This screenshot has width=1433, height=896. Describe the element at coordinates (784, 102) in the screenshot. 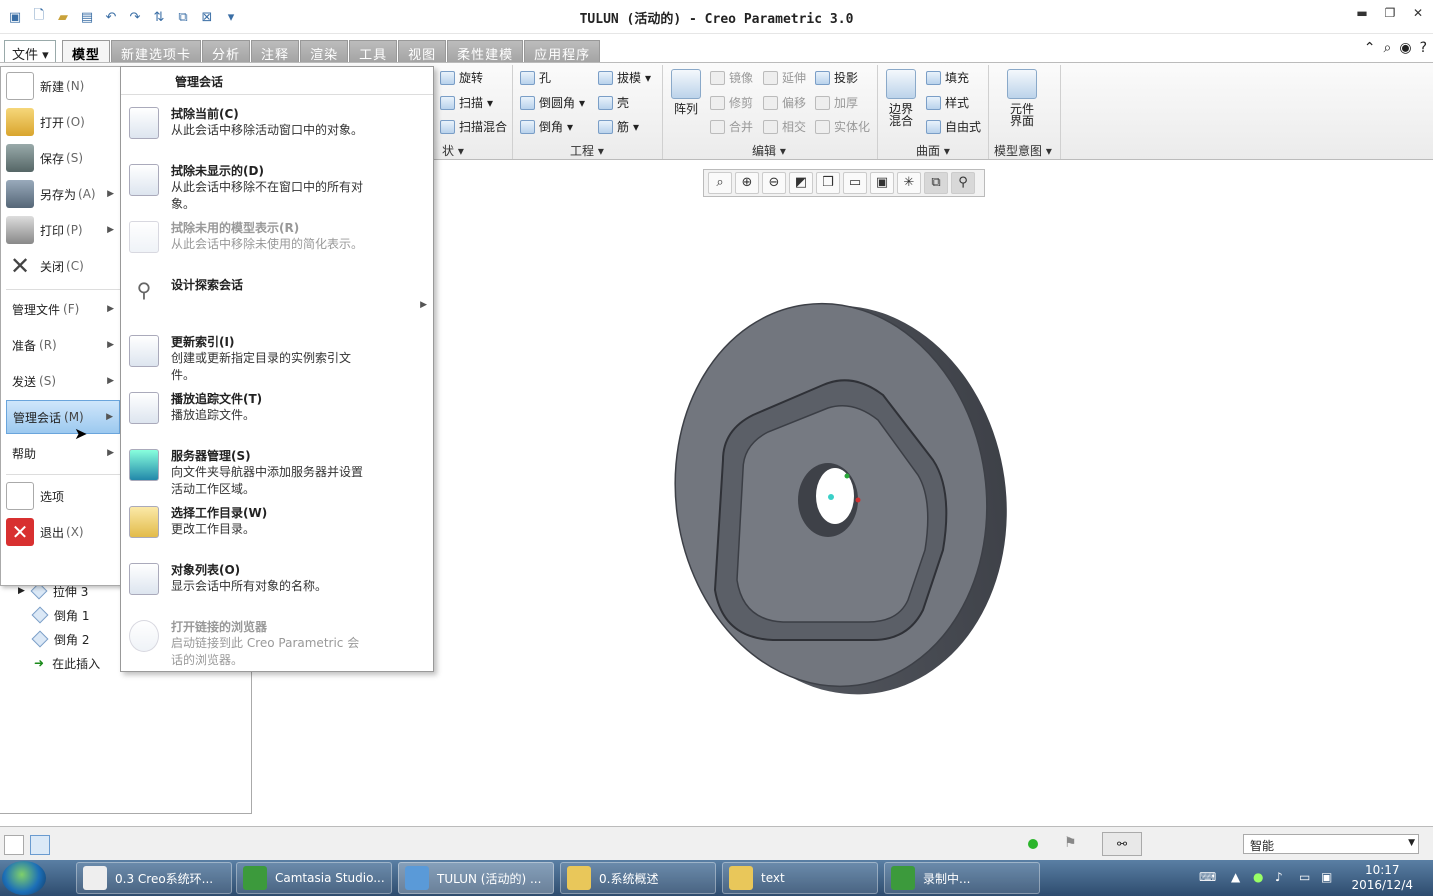

I see `offset-button: 偏移` at that location.